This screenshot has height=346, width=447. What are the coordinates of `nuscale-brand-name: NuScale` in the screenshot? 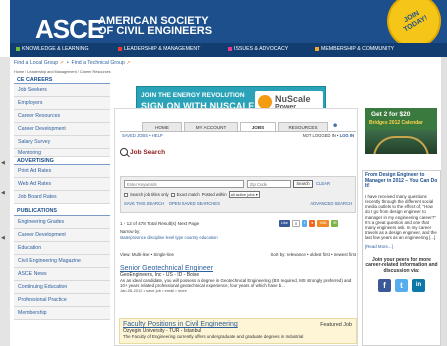 It's located at (293, 99).